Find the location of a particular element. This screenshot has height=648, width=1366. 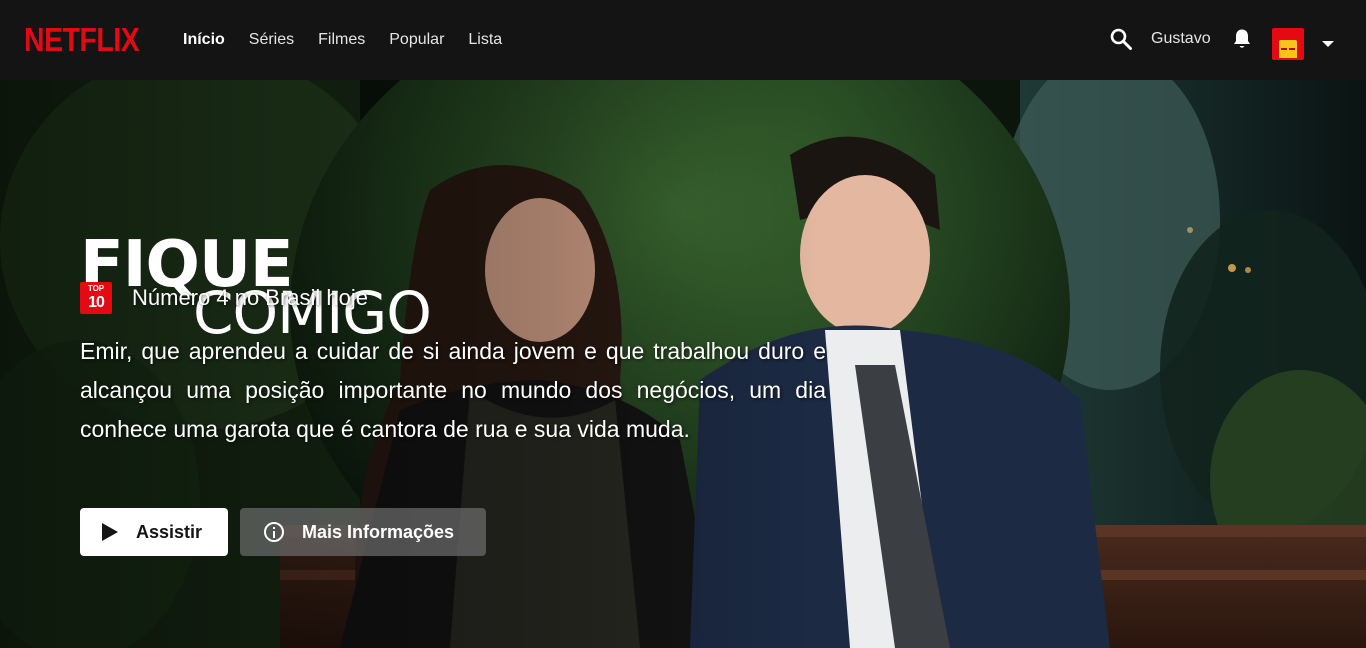

more-info-button: Mais Informações is located at coordinates (363, 532).